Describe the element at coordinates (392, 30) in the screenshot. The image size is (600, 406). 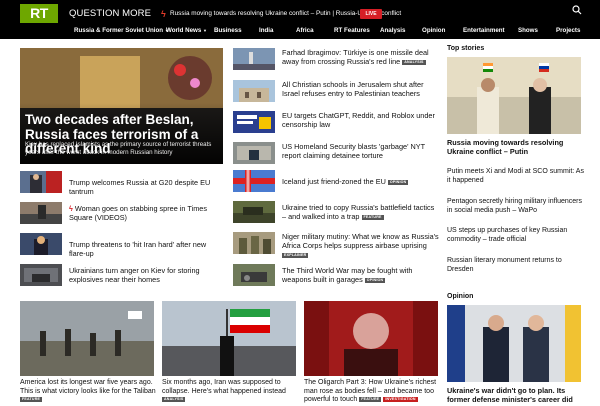
I see `nav-analysis: Analysis` at that location.